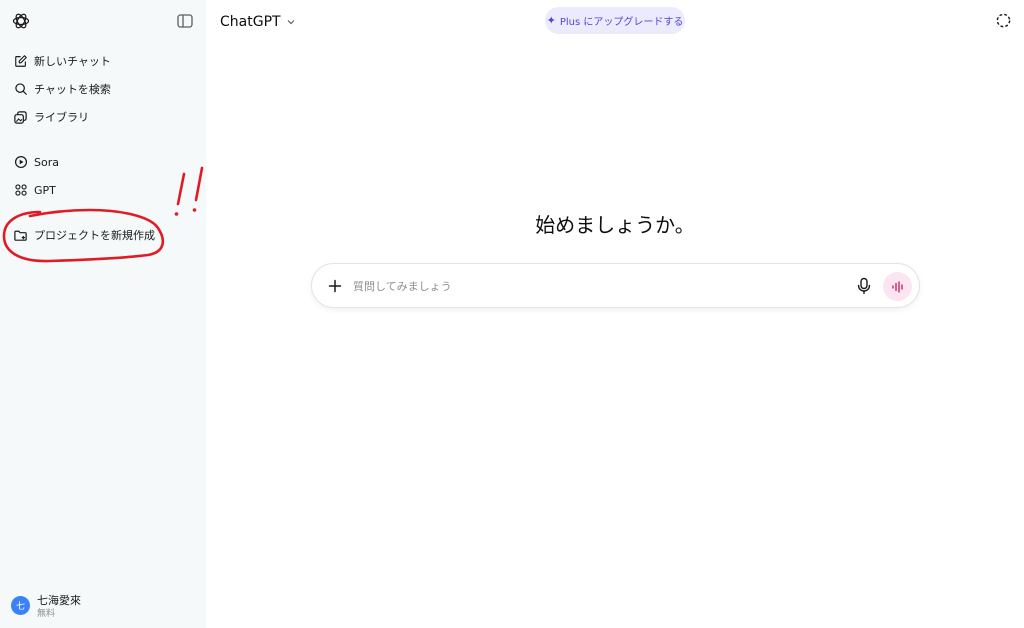 This screenshot has height=628, width=1024. I want to click on avatar: 七, so click(20, 605).